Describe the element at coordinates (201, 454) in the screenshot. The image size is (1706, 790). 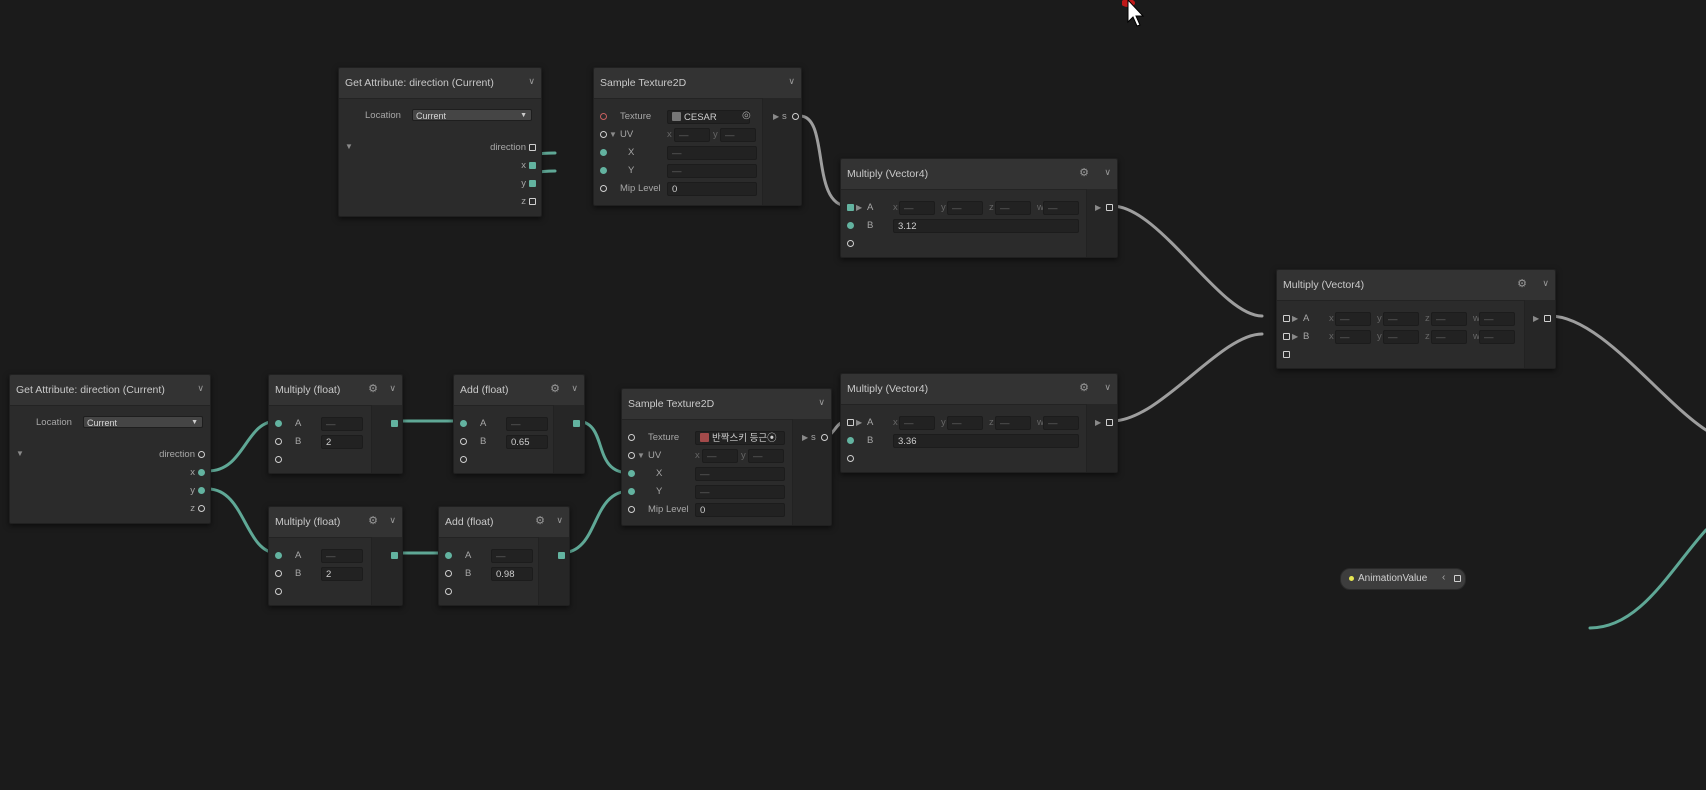
I see `output-direction-port` at that location.